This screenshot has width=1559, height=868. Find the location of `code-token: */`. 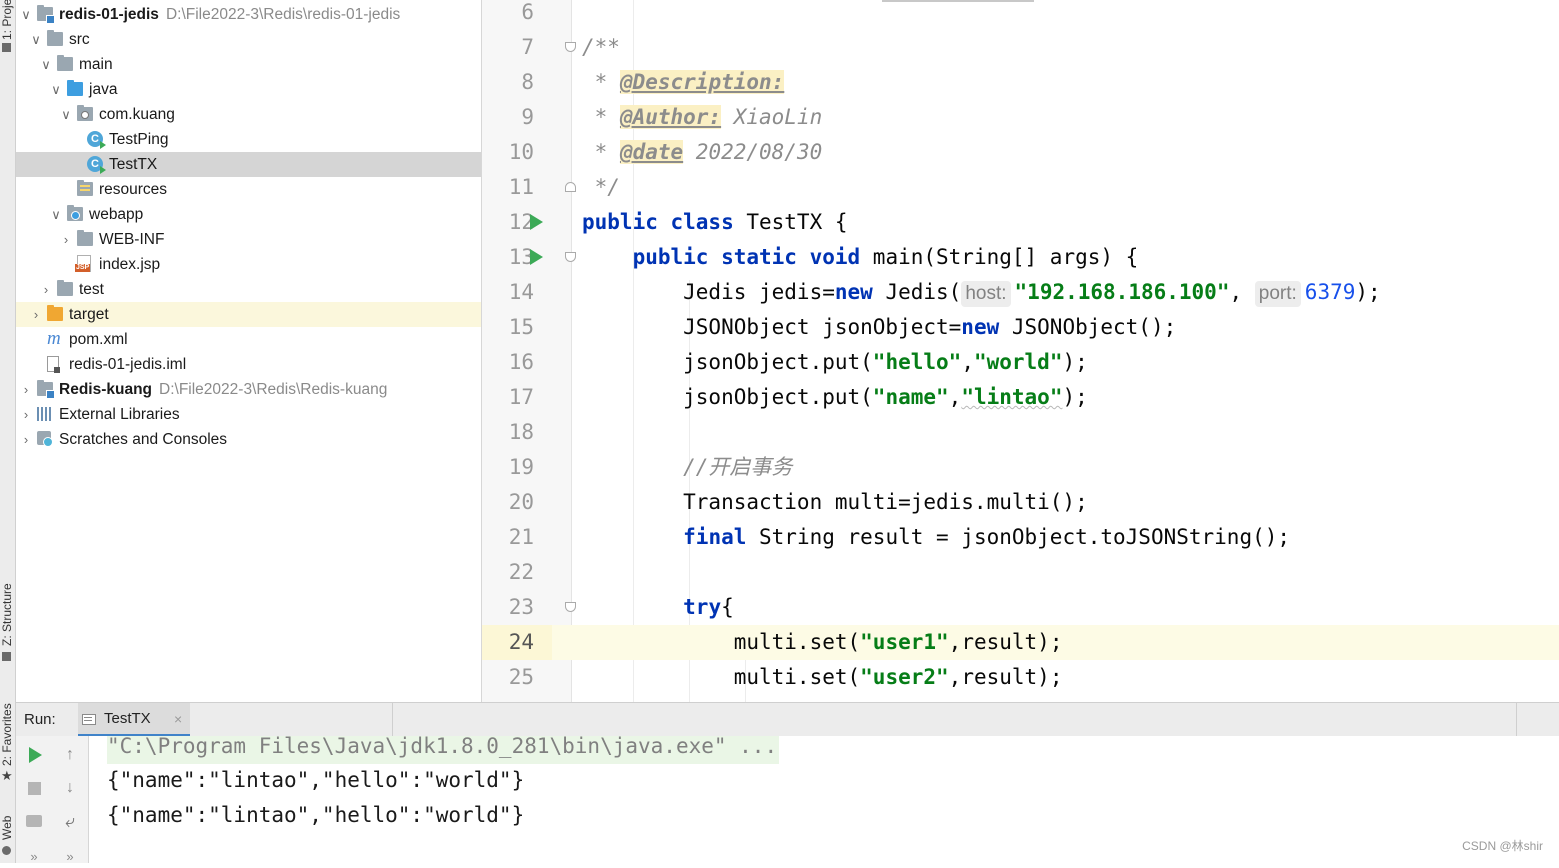

code-token: */ is located at coordinates (601, 187).